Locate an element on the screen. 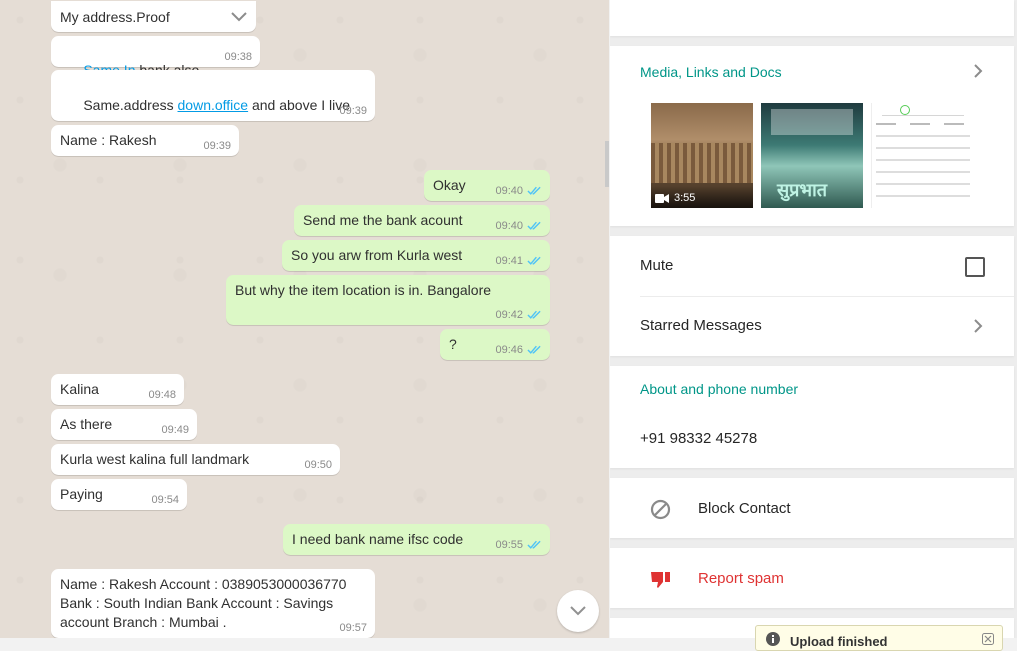  message-incoming: As there 09:49 is located at coordinates (124, 424).